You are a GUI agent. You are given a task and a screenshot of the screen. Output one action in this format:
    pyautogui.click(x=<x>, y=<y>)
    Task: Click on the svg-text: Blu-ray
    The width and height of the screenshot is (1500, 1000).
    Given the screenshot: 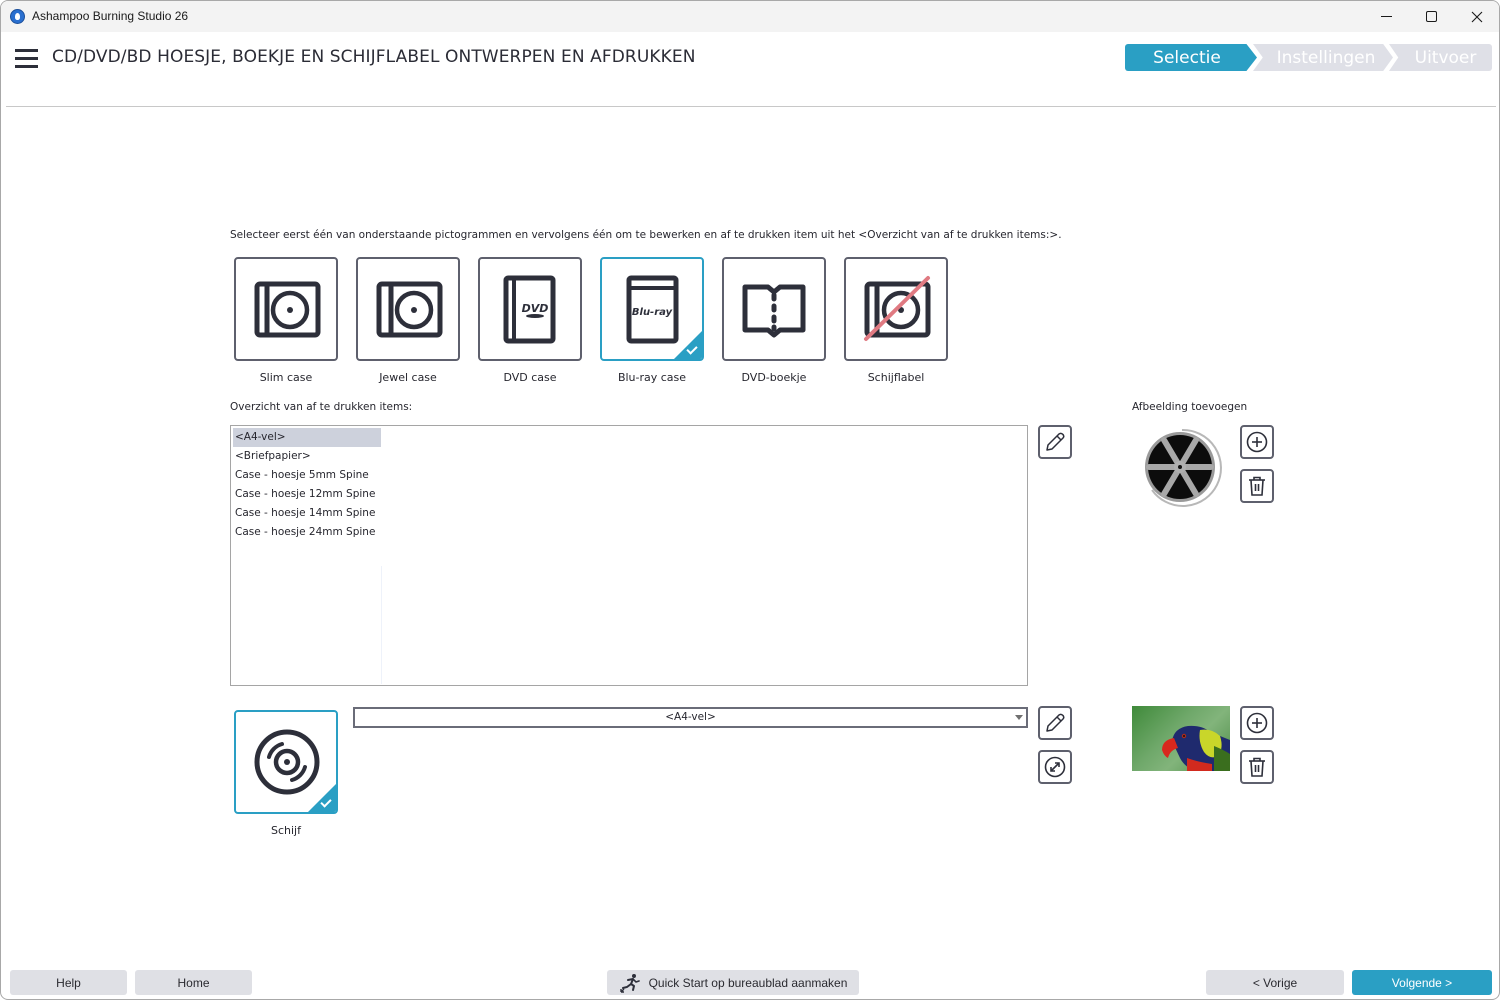 What is the action you would take?
    pyautogui.click(x=652, y=312)
    